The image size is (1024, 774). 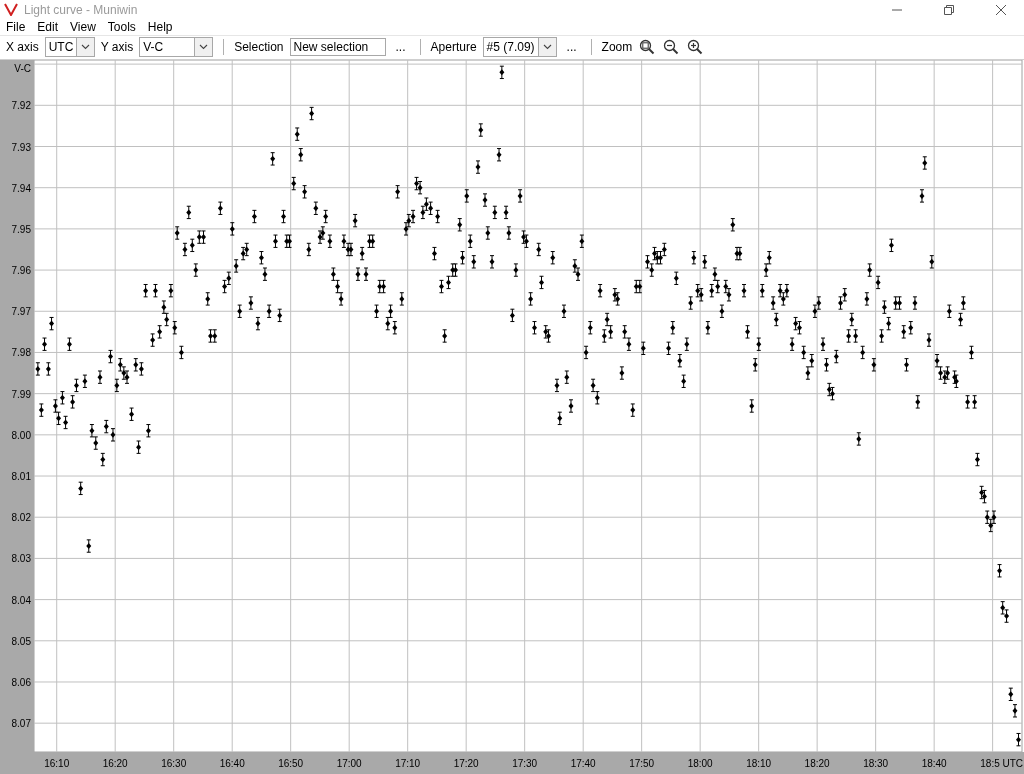 What do you see at coordinates (21, 229) in the screenshot?
I see `y-tick-label: 7.95` at bounding box center [21, 229].